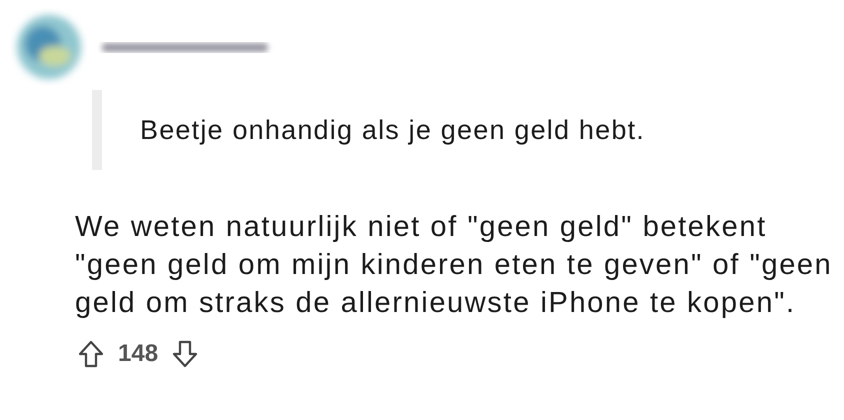  What do you see at coordinates (138, 354) in the screenshot?
I see `vote-count: 148` at bounding box center [138, 354].